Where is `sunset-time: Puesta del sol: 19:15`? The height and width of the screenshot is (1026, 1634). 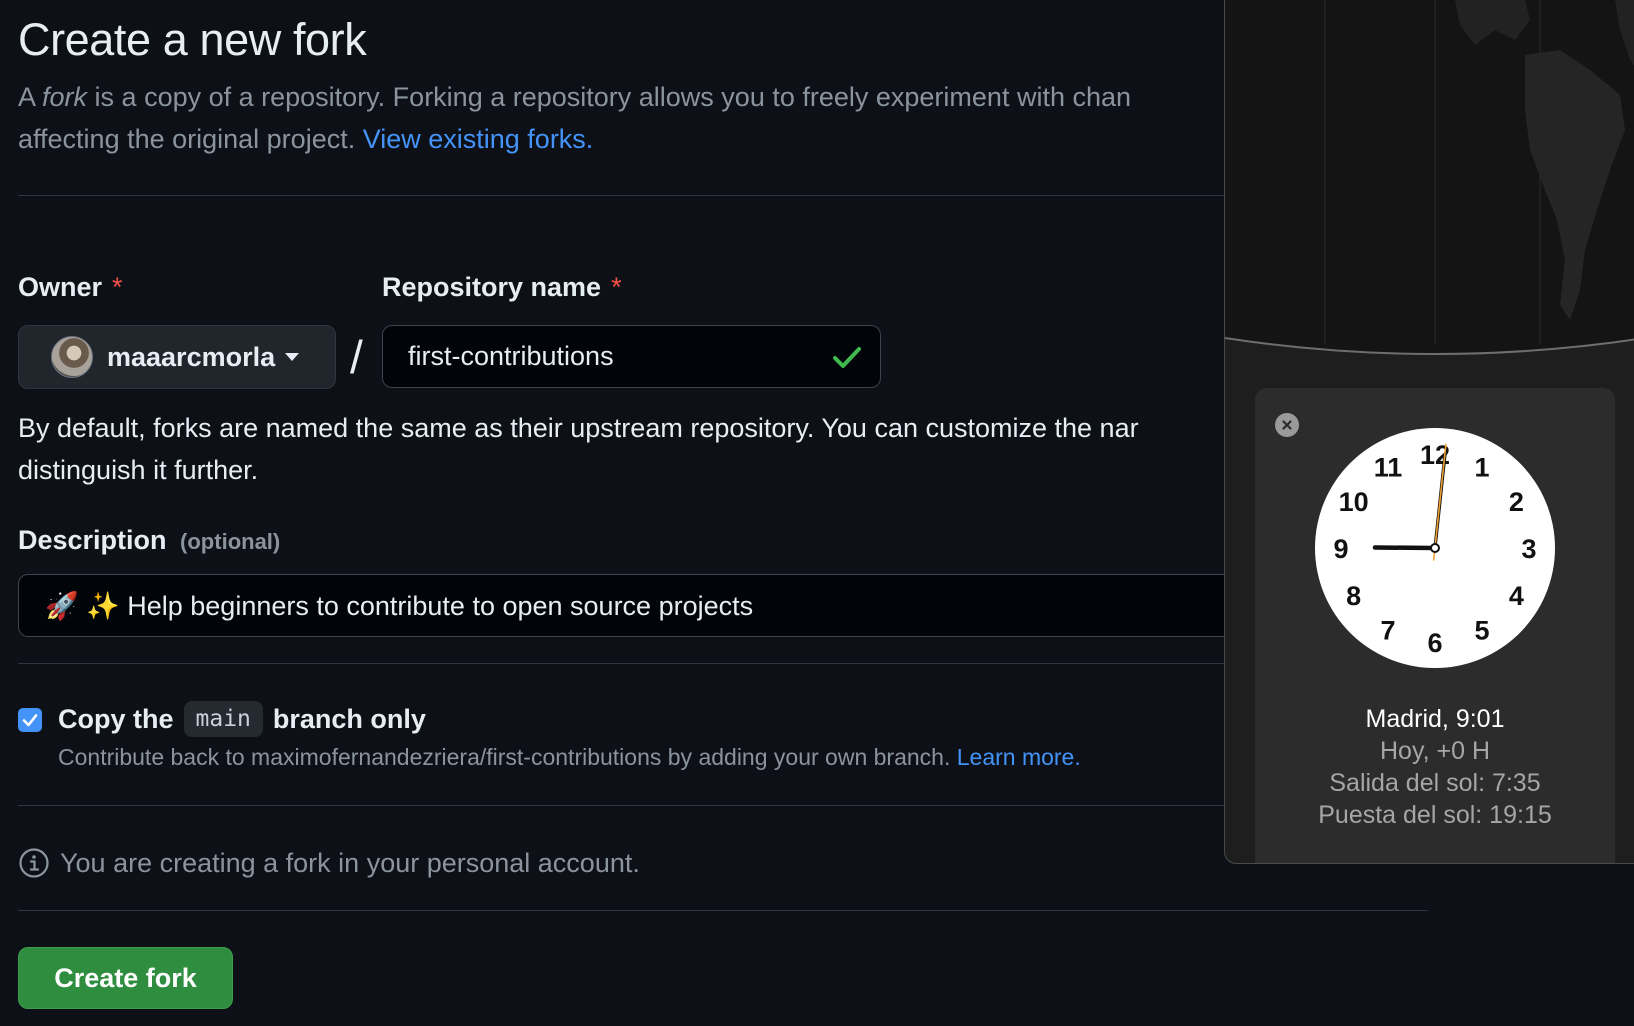 sunset-time: Puesta del sol: 19:15 is located at coordinates (1435, 815).